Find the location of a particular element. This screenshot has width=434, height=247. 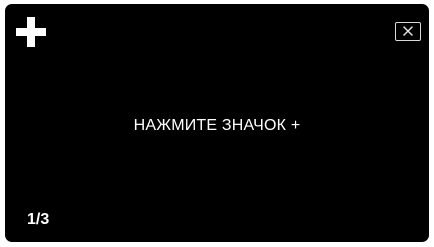

close-icon is located at coordinates (408, 31).